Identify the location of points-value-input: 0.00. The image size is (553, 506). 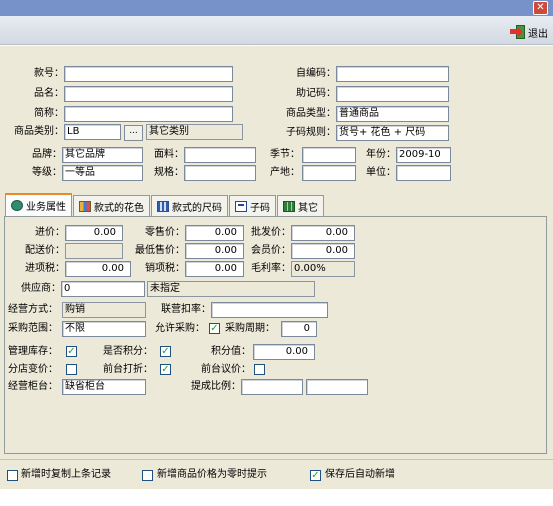
(284, 352).